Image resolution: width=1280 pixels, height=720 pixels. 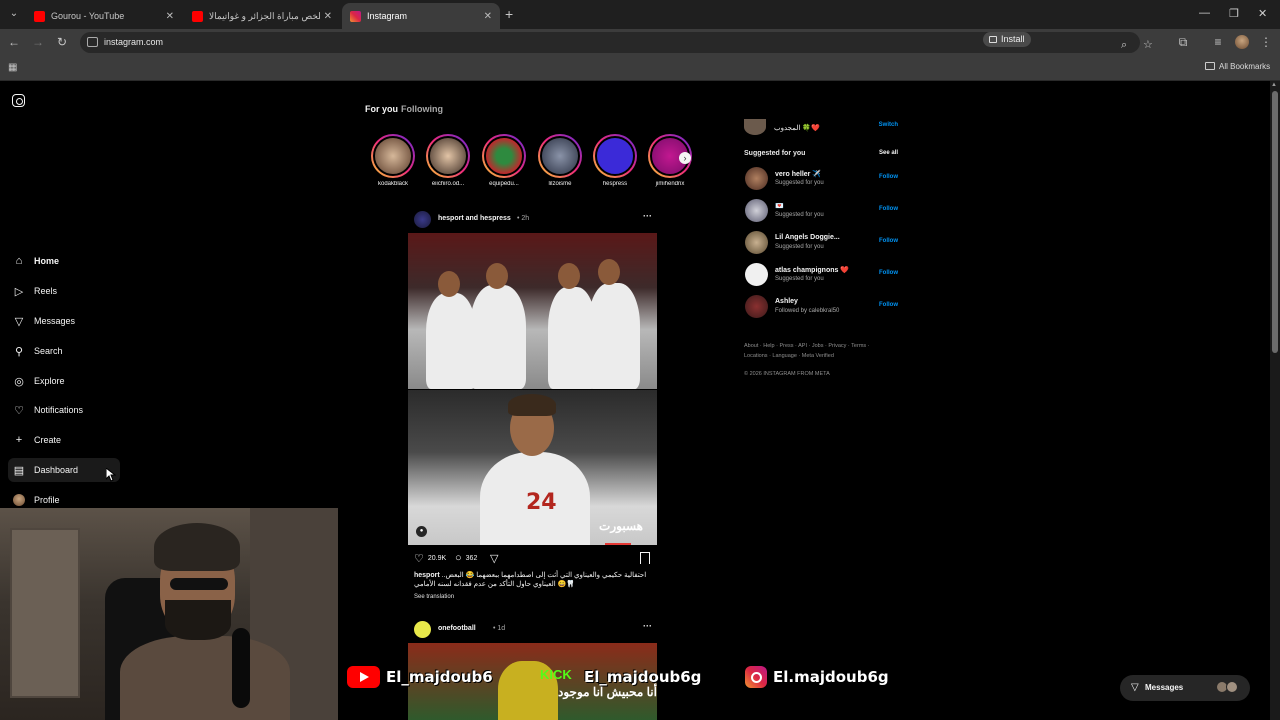 What do you see at coordinates (888, 153) in the screenshot?
I see `see-all-button: See all` at bounding box center [888, 153].